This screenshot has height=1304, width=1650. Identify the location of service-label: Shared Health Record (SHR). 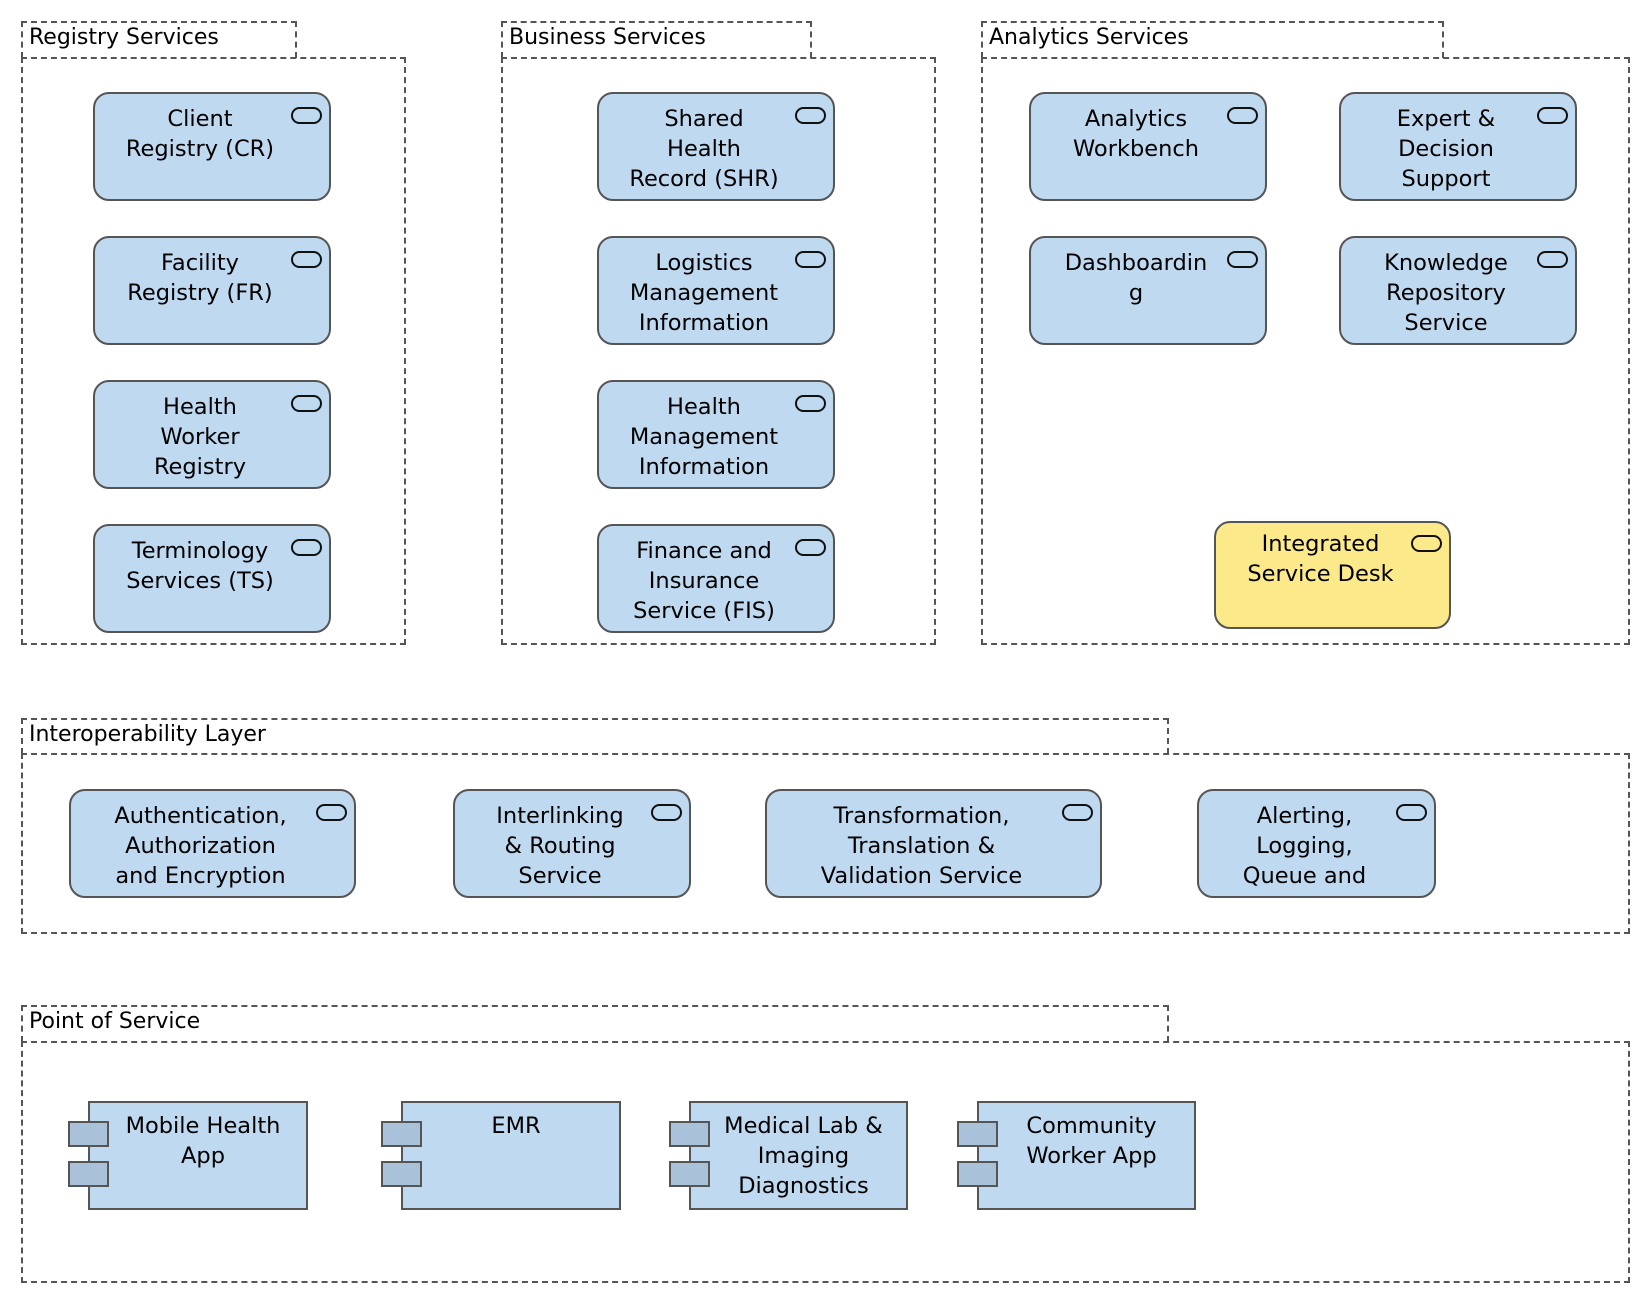
(704, 149).